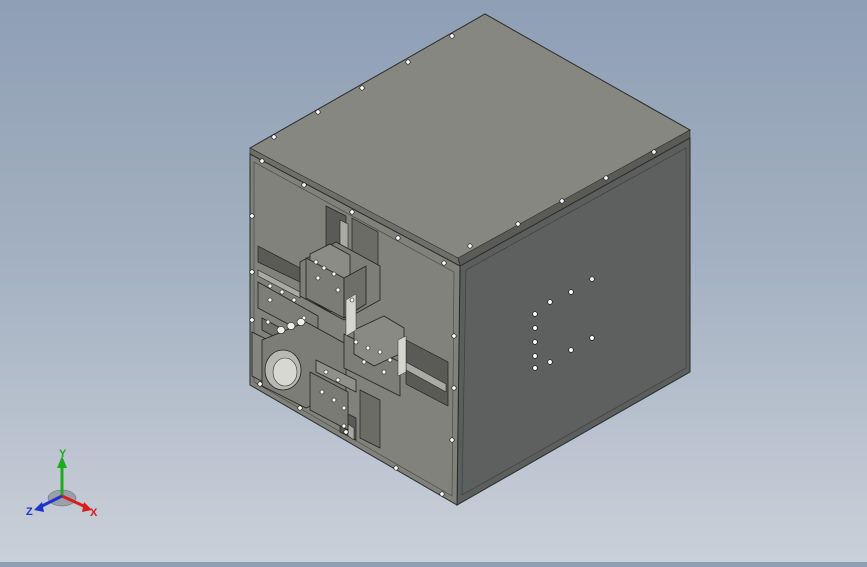 The image size is (867, 567). I want to click on x-axis-label: X, so click(94, 513).